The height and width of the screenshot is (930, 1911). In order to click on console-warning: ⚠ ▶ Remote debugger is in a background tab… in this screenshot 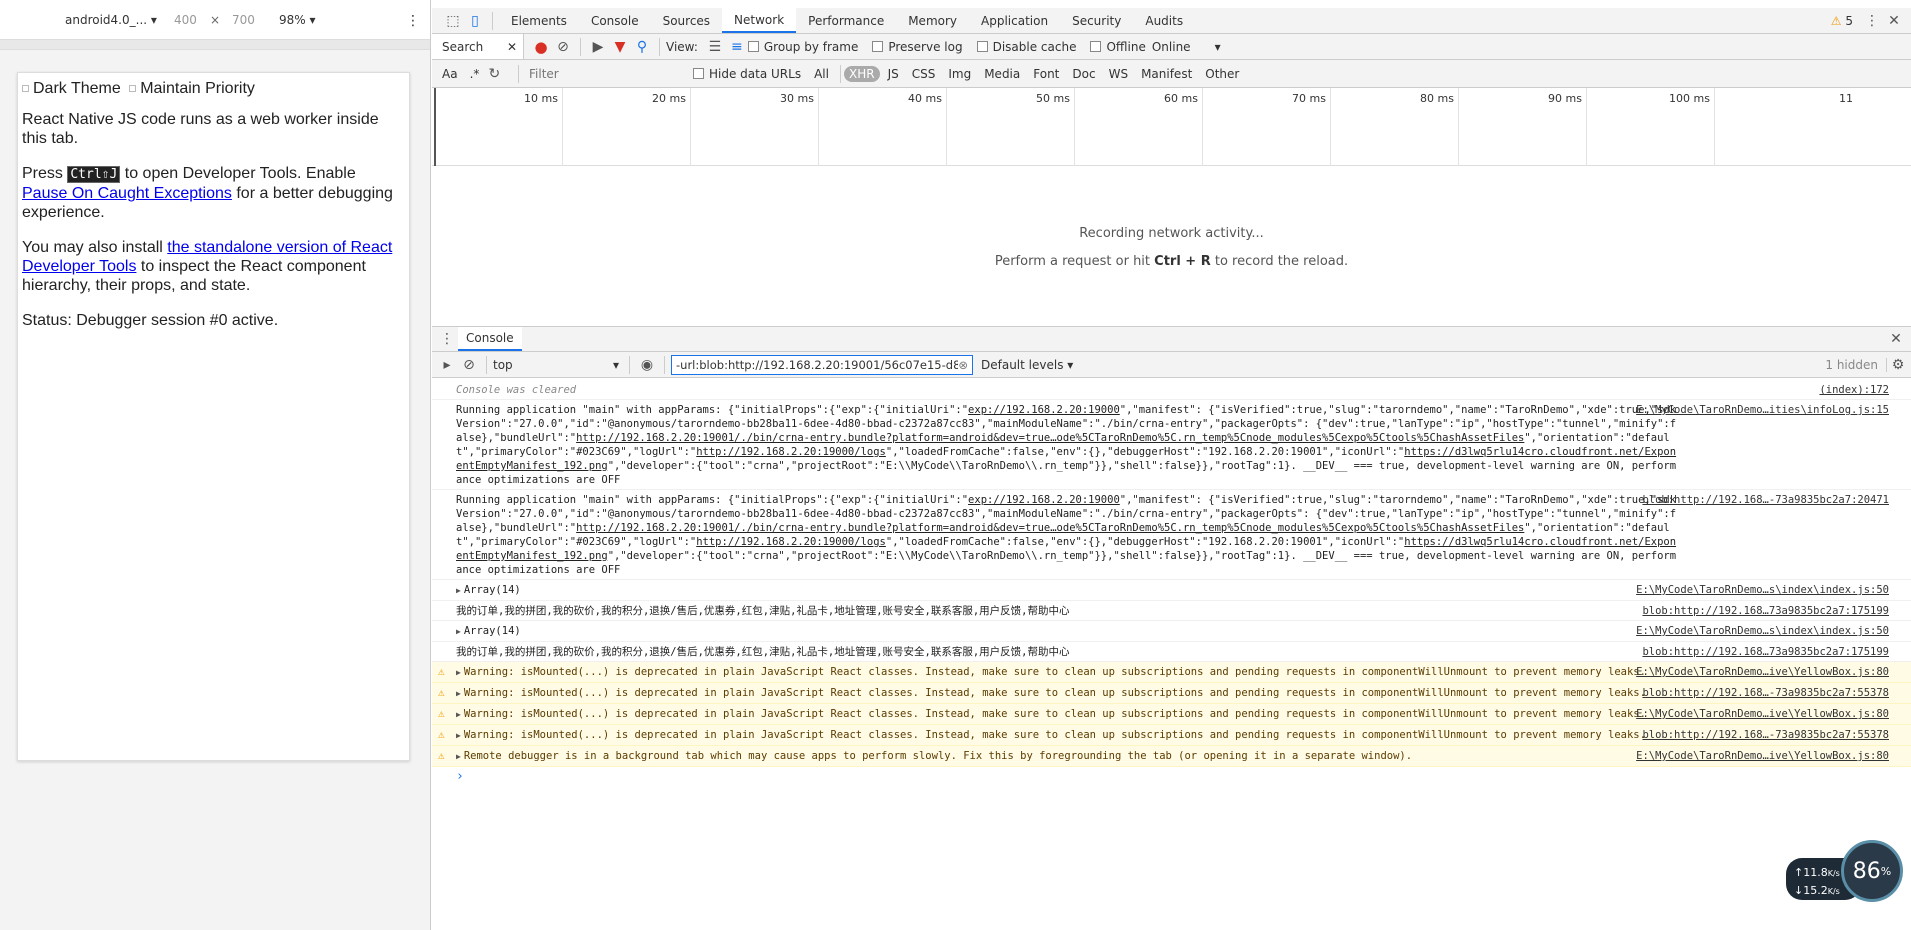, I will do `click(1171, 756)`.